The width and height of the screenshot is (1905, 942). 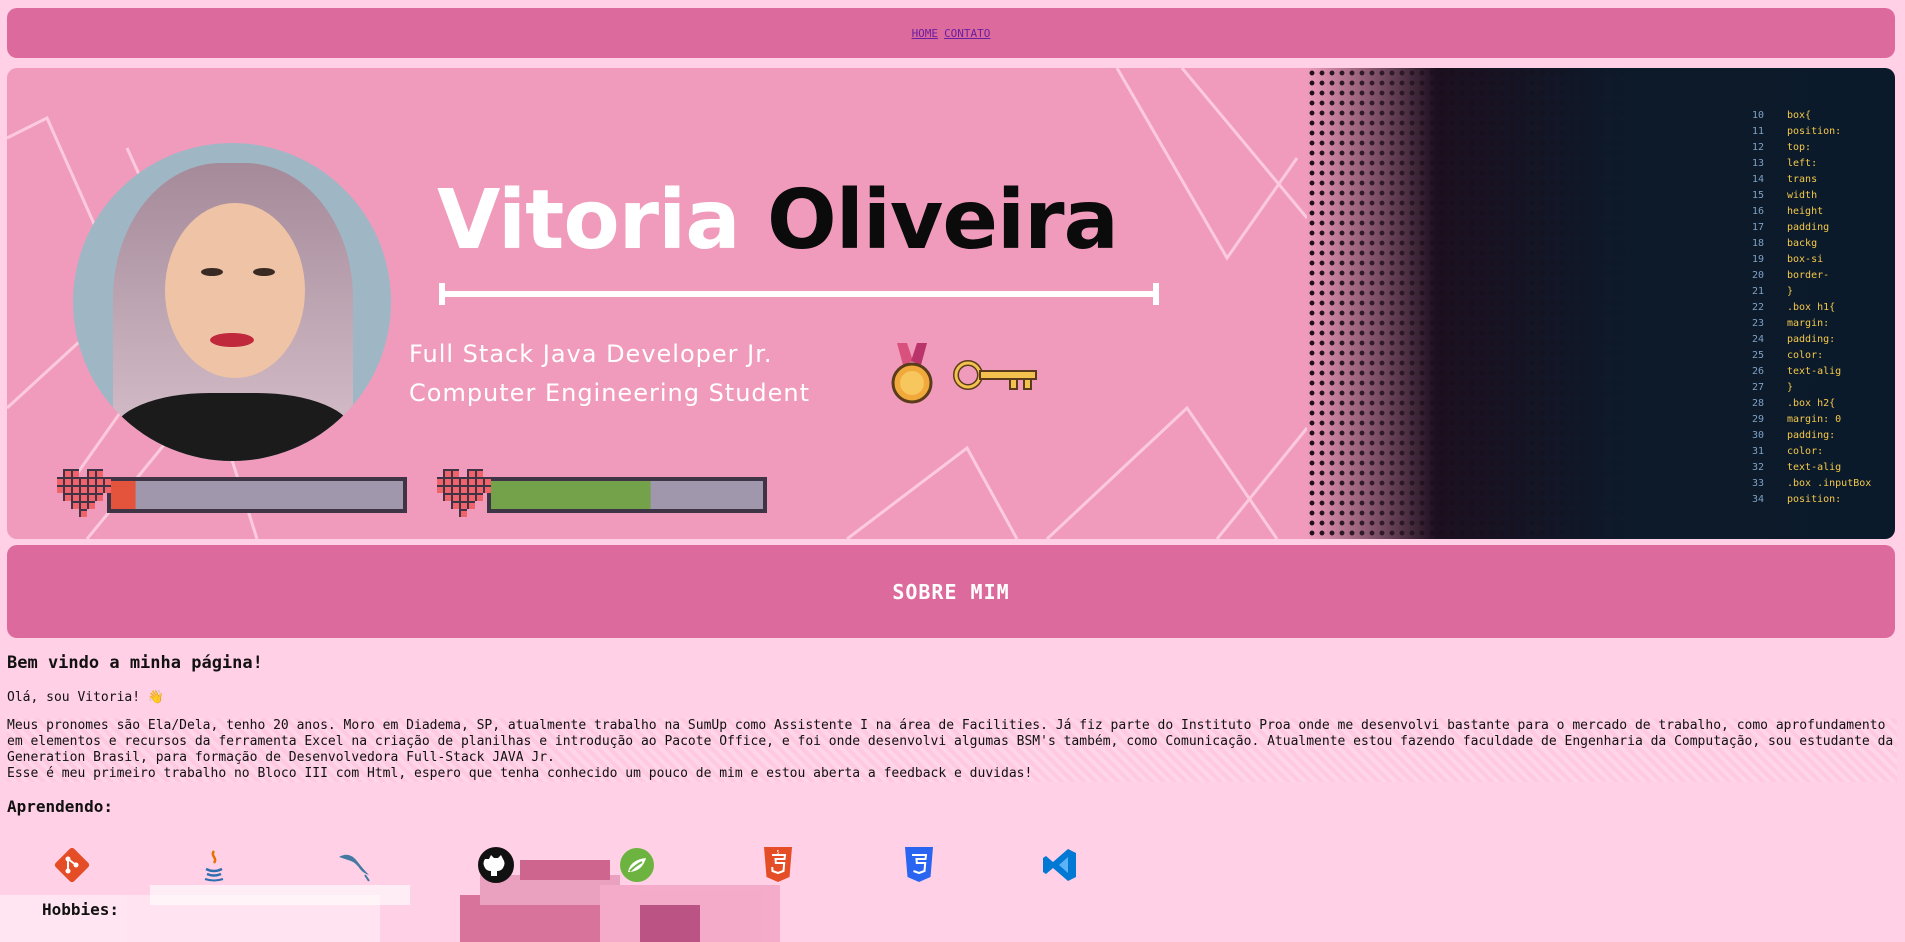 I want to click on code-line: .box h2{, so click(x=1811, y=403).